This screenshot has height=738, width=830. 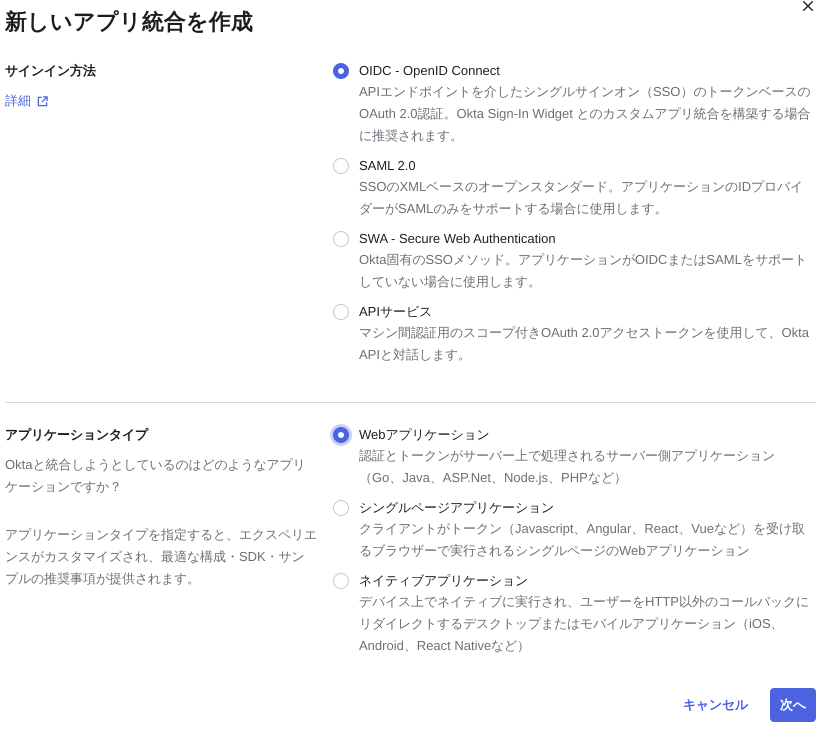 I want to click on external-link-icon, so click(x=42, y=101).